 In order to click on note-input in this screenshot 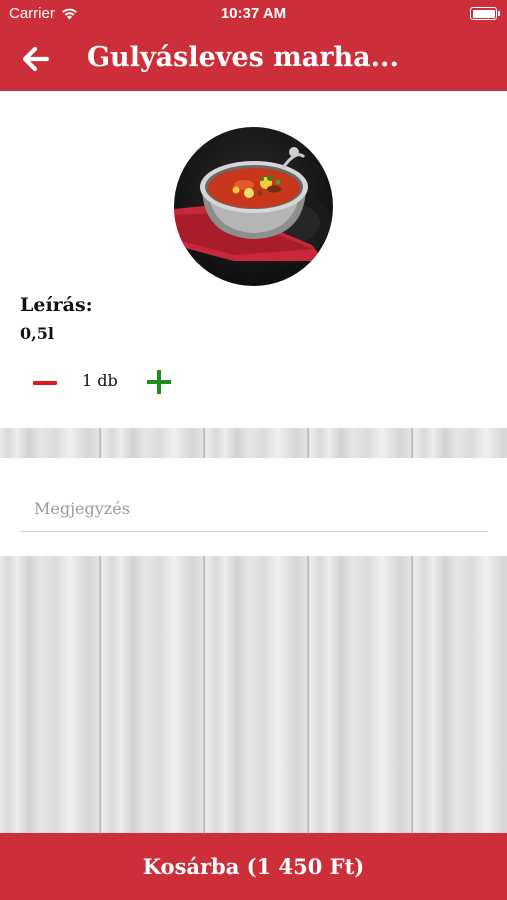, I will do `click(254, 509)`.